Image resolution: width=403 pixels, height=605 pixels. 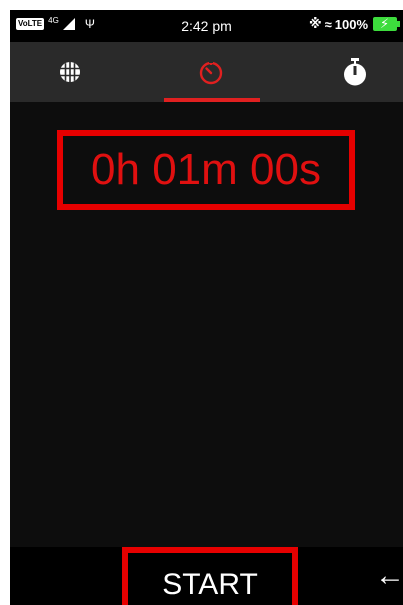 What do you see at coordinates (315, 23) in the screenshot?
I see `bluetooth-icon: ※` at bounding box center [315, 23].